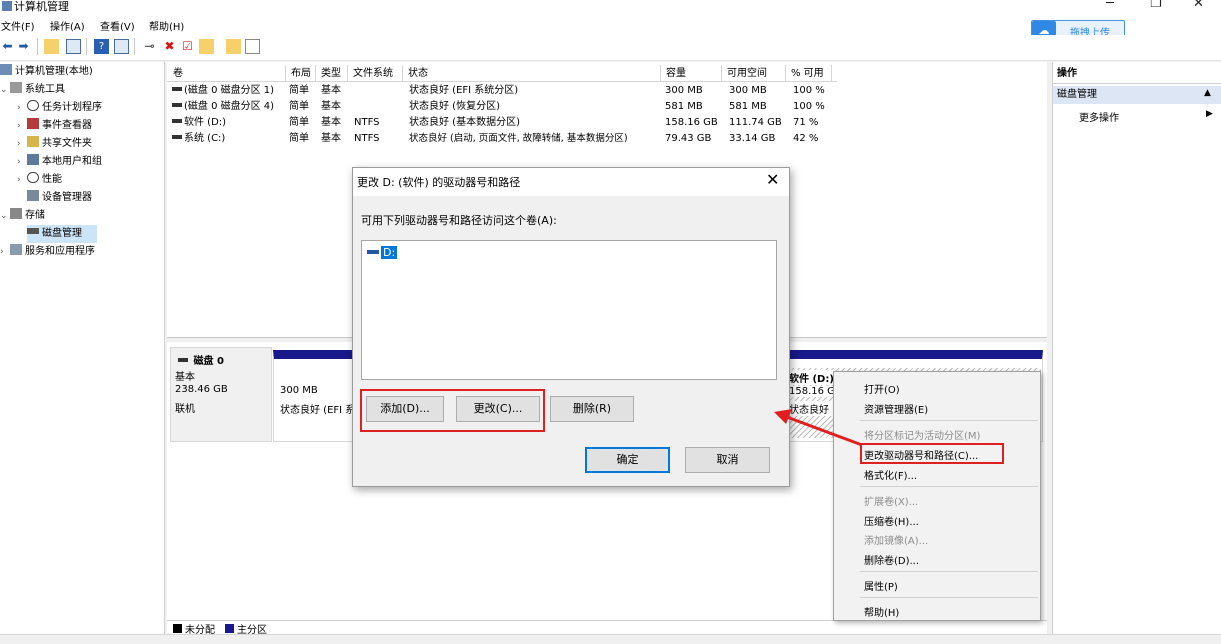 The height and width of the screenshot is (644, 1221). Describe the element at coordinates (39, 180) in the screenshot. I see `tree-item-performance: › 性能` at that location.